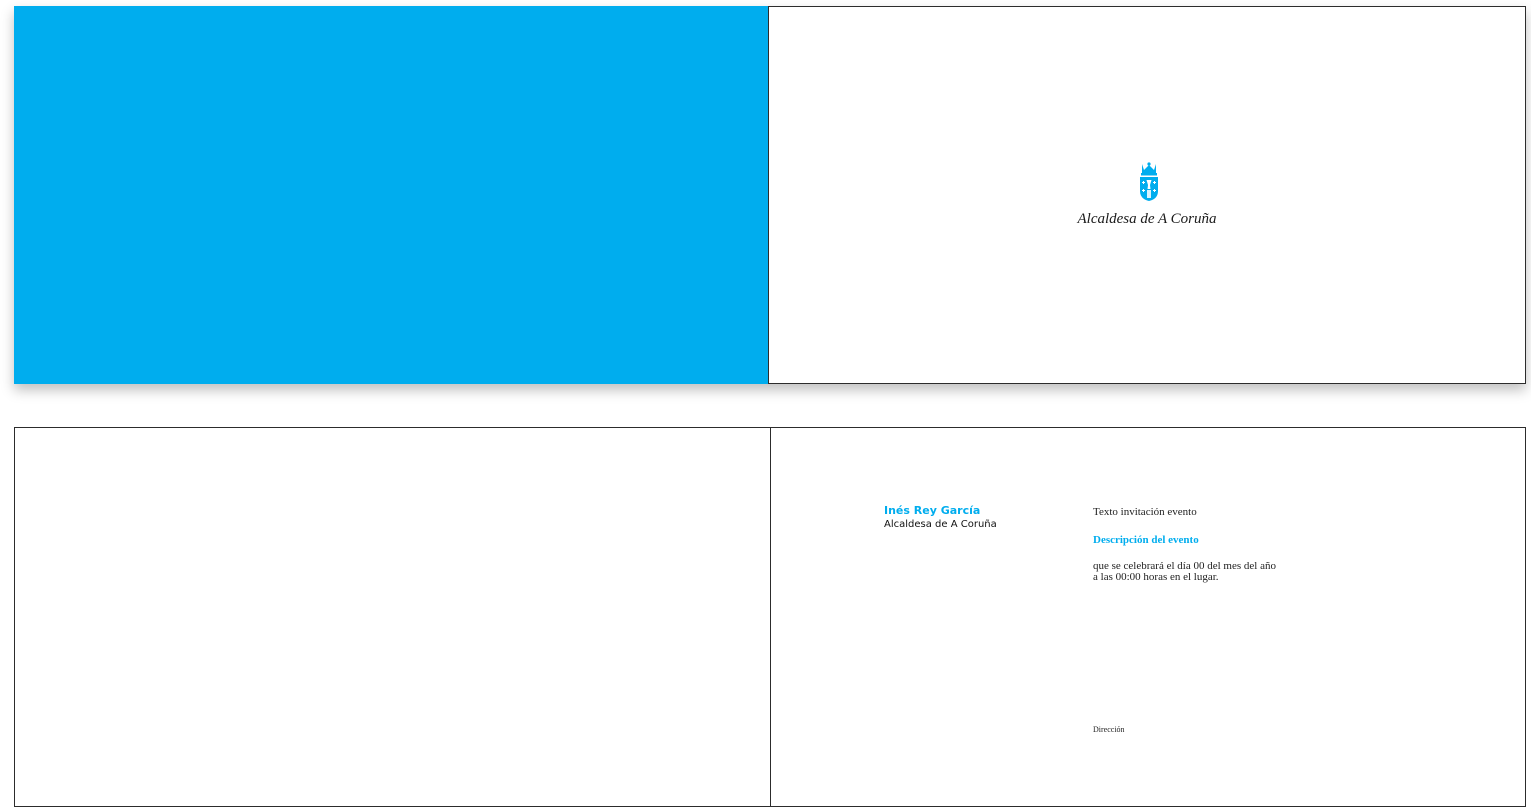  Describe the element at coordinates (1149, 182) in the screenshot. I see `coat-of-arms-icon` at that location.